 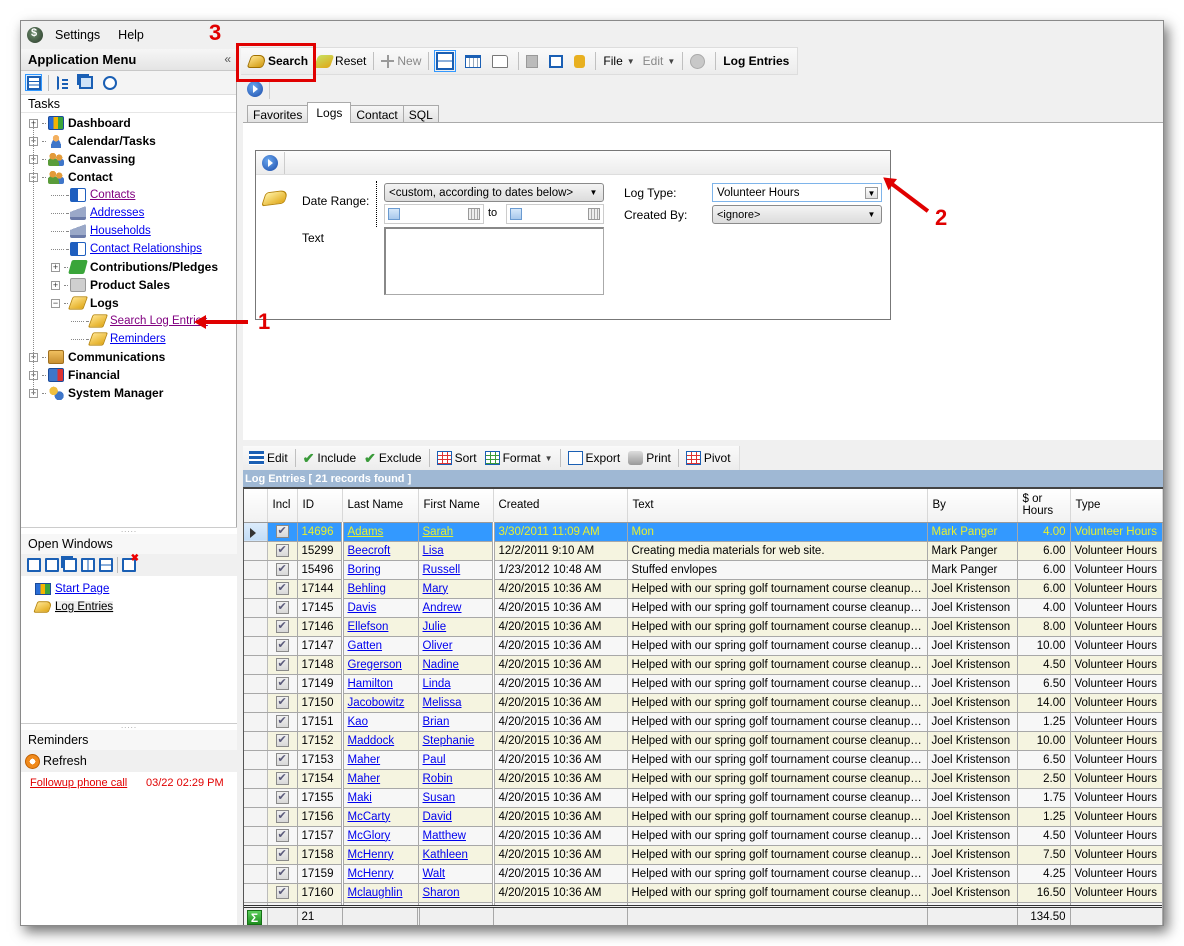 What do you see at coordinates (360, 798) in the screenshot?
I see `last-name-link: Maki` at bounding box center [360, 798].